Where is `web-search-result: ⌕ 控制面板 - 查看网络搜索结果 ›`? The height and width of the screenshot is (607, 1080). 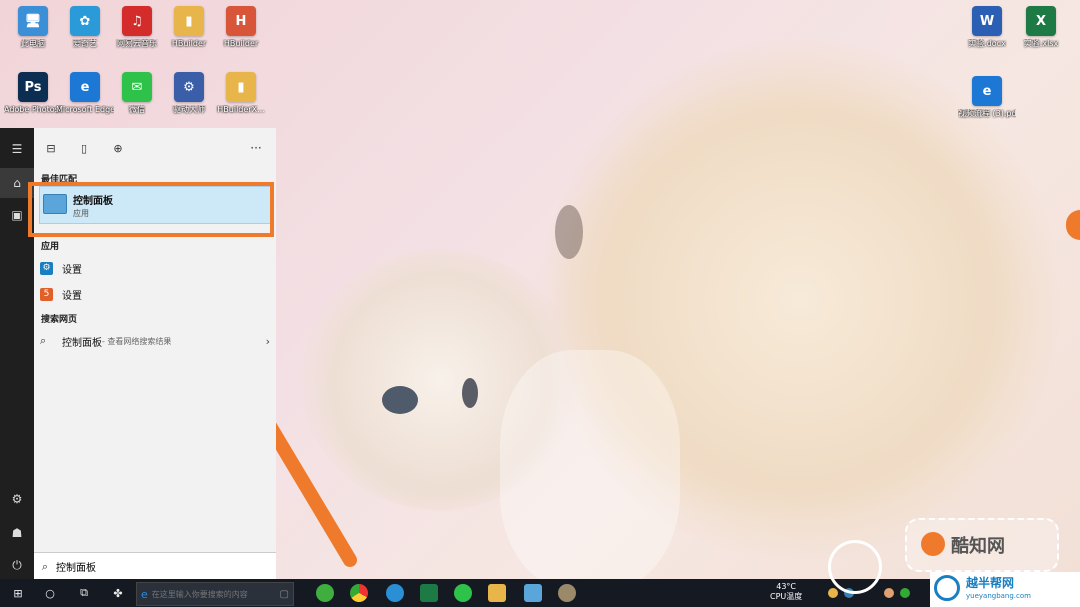 web-search-result: ⌕ 控制面板 - 查看网络搜索结果 › is located at coordinates (155, 341).